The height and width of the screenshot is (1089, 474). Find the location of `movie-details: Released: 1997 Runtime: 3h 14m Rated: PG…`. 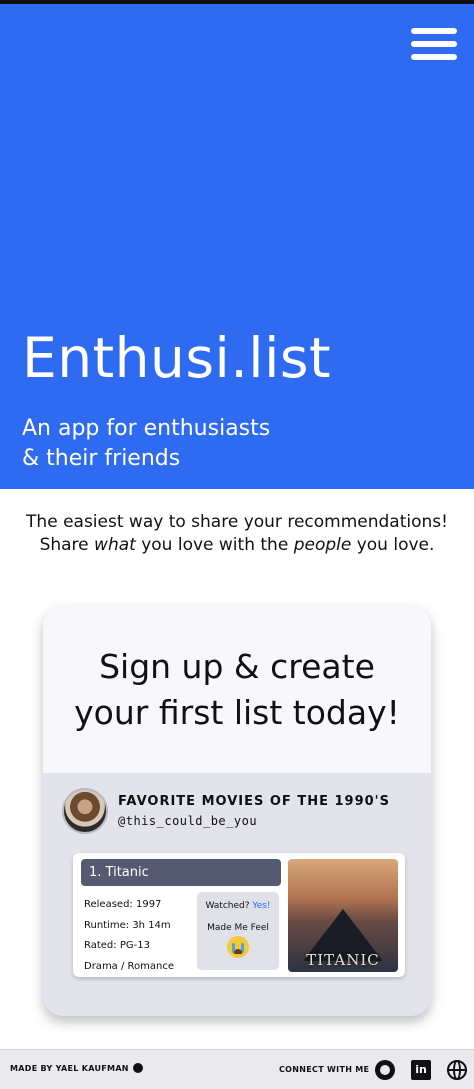

movie-details: Released: 1997 Runtime: 3h 14m Rated: PG… is located at coordinates (129, 936).